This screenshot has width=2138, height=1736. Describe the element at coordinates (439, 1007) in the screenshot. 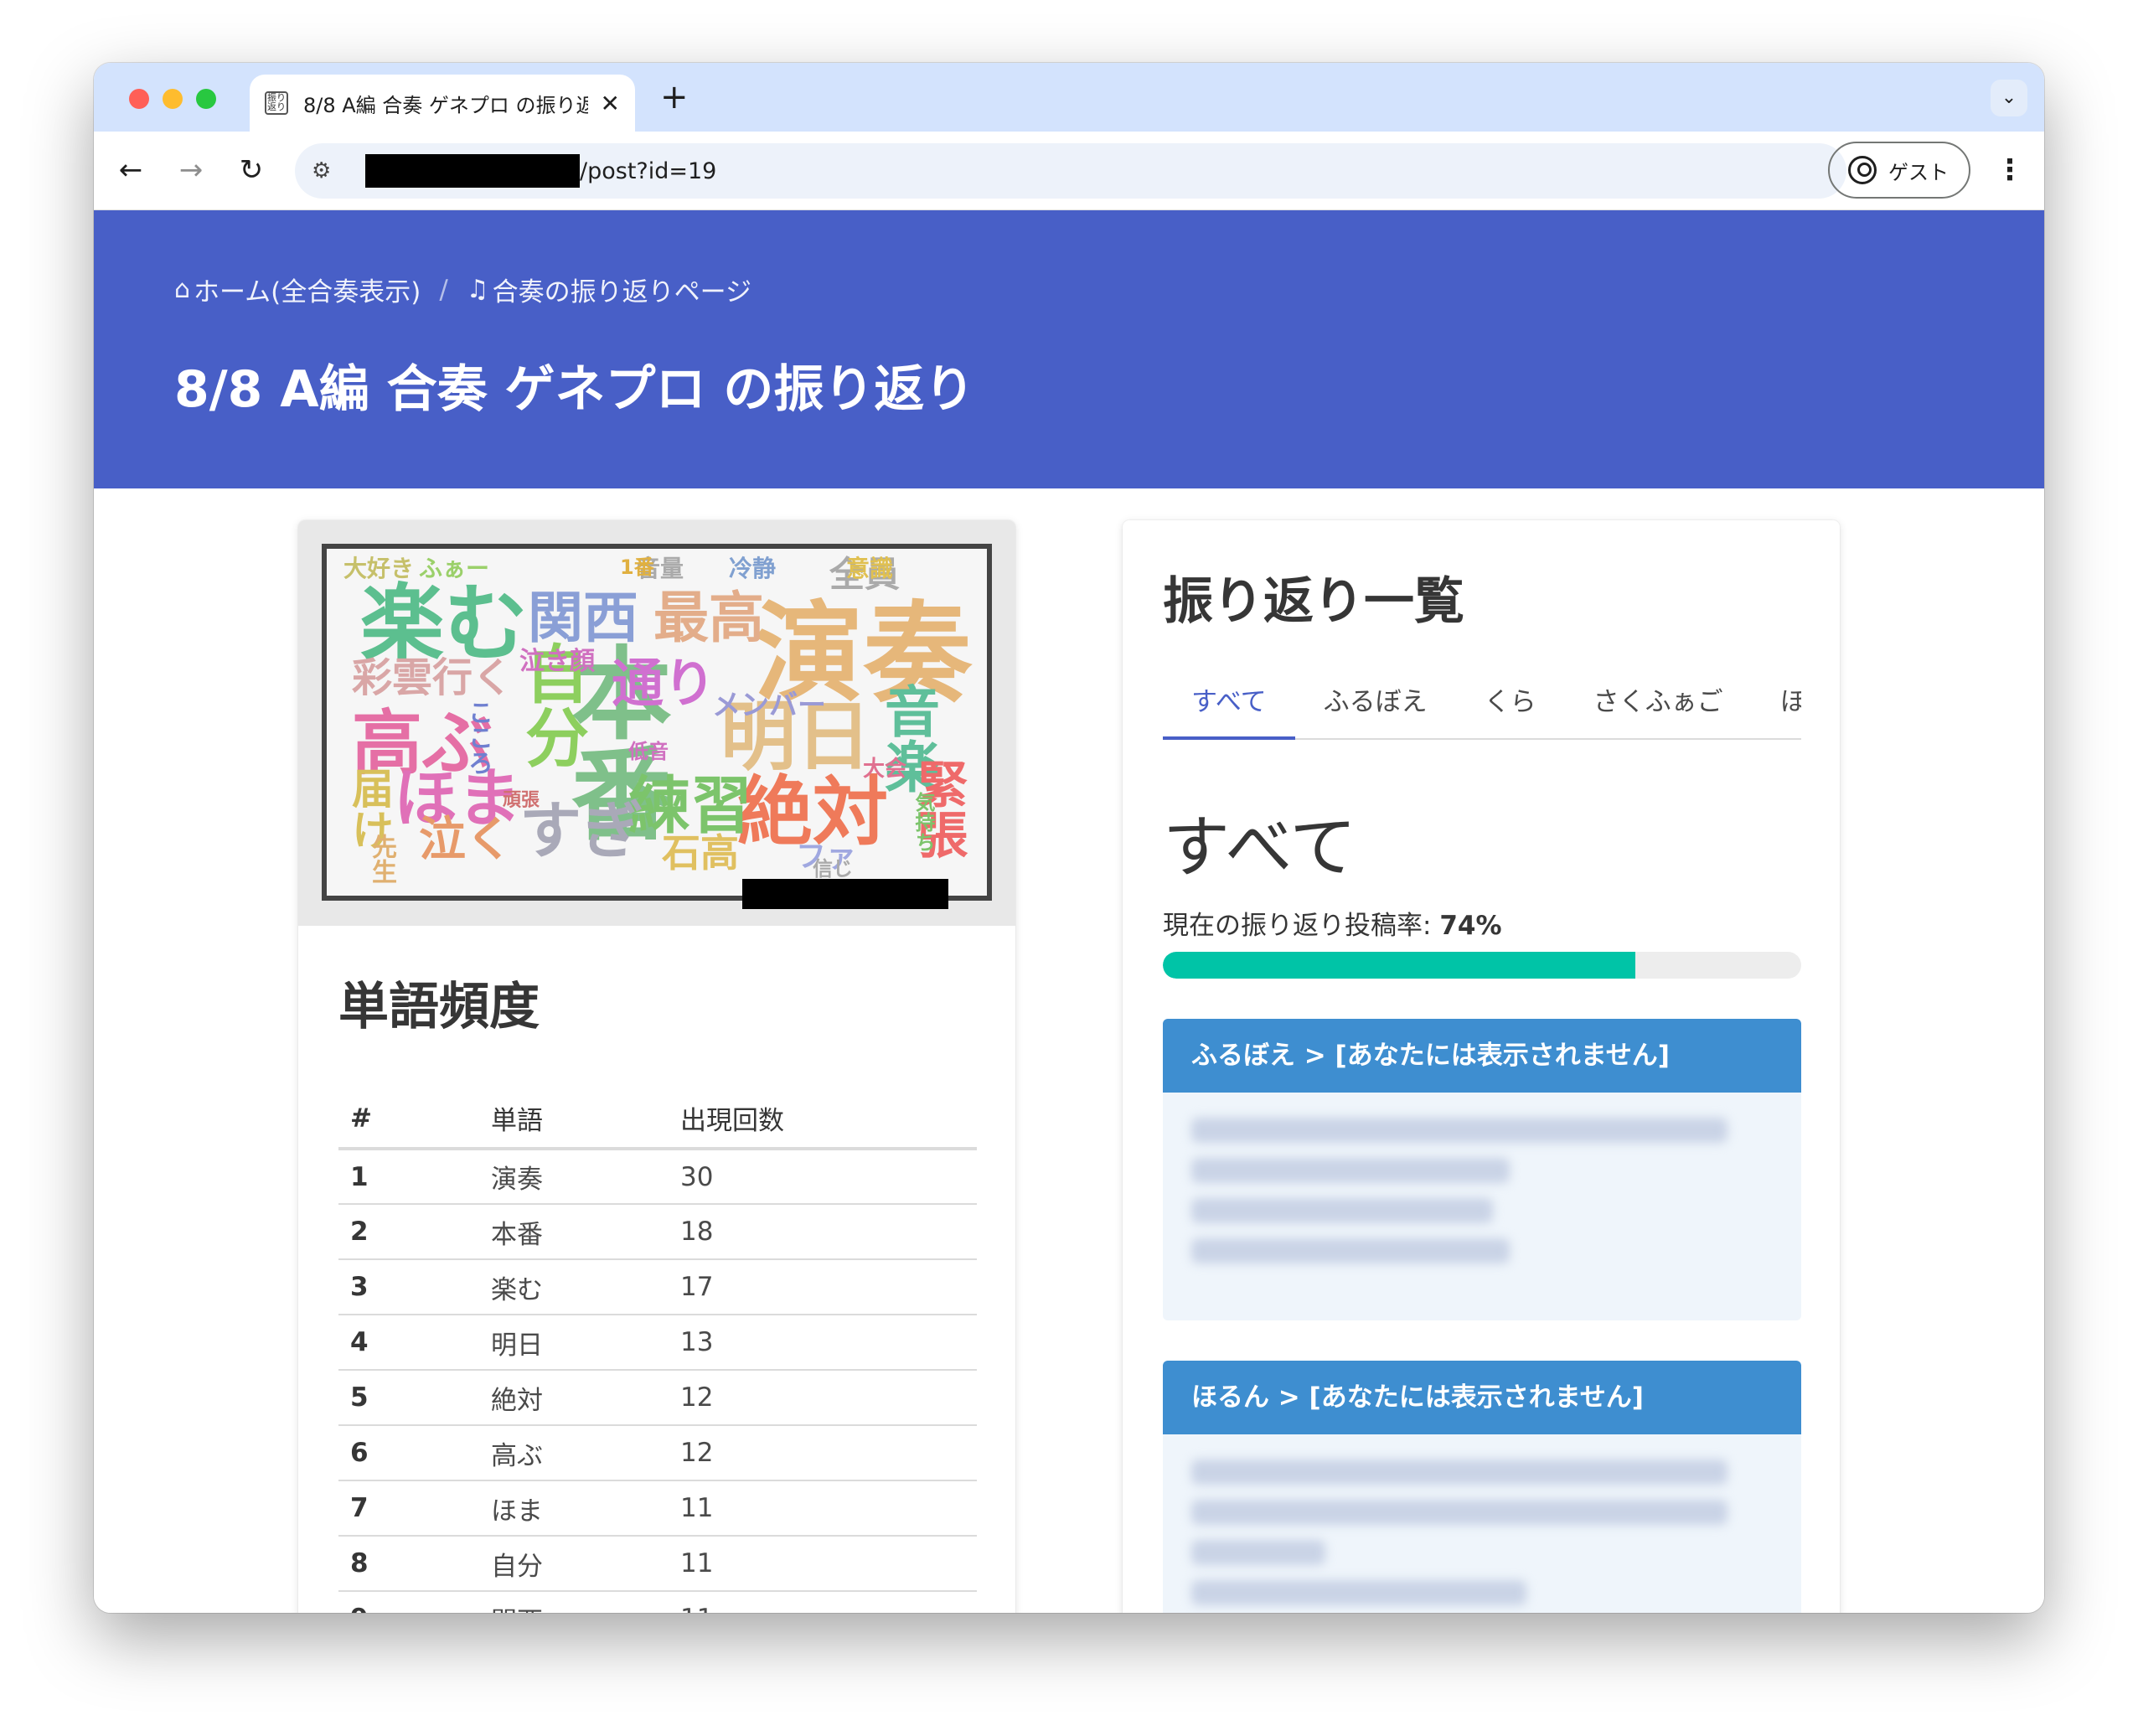

I see `word-frequency-title: 単語頻度` at that location.